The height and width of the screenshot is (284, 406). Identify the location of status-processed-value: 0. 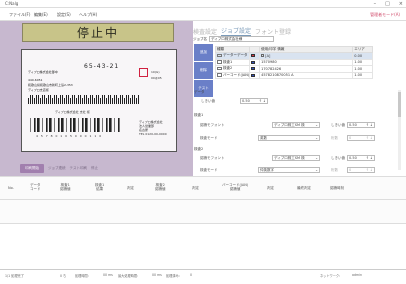
(191, 275).